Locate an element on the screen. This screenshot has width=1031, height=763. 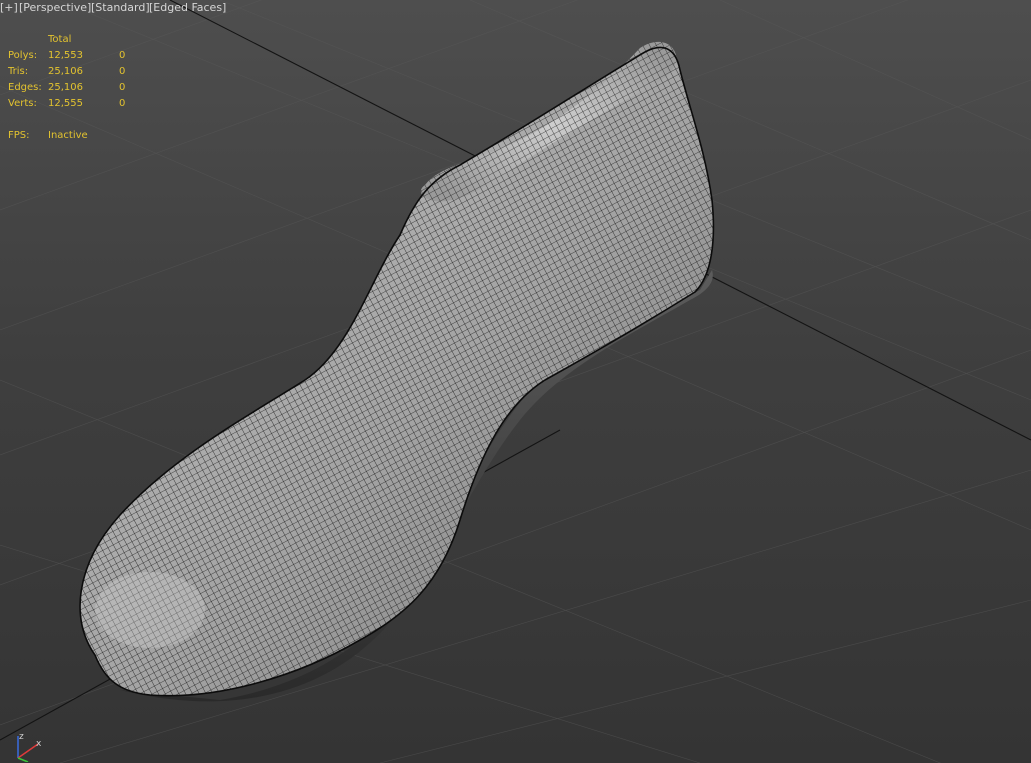
stats-total-value: 12,555 is located at coordinates (65, 103).